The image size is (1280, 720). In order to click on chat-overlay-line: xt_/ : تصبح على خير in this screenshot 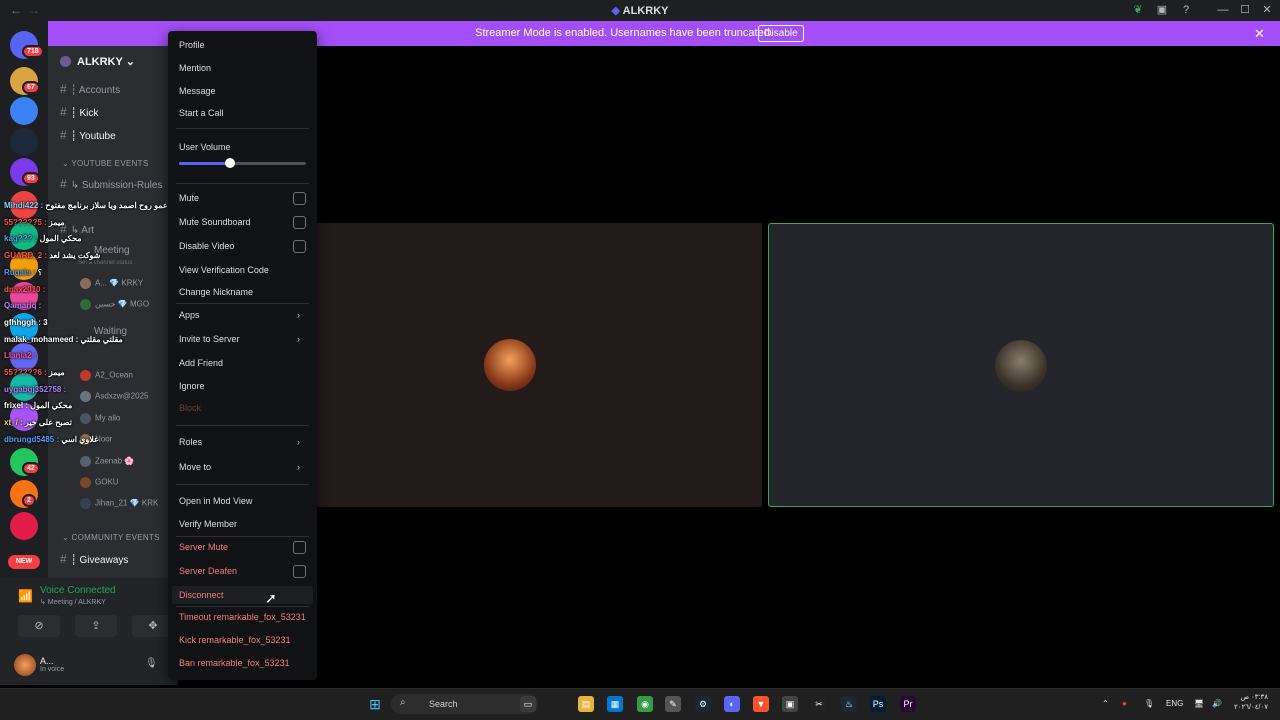, I will do `click(38, 422)`.